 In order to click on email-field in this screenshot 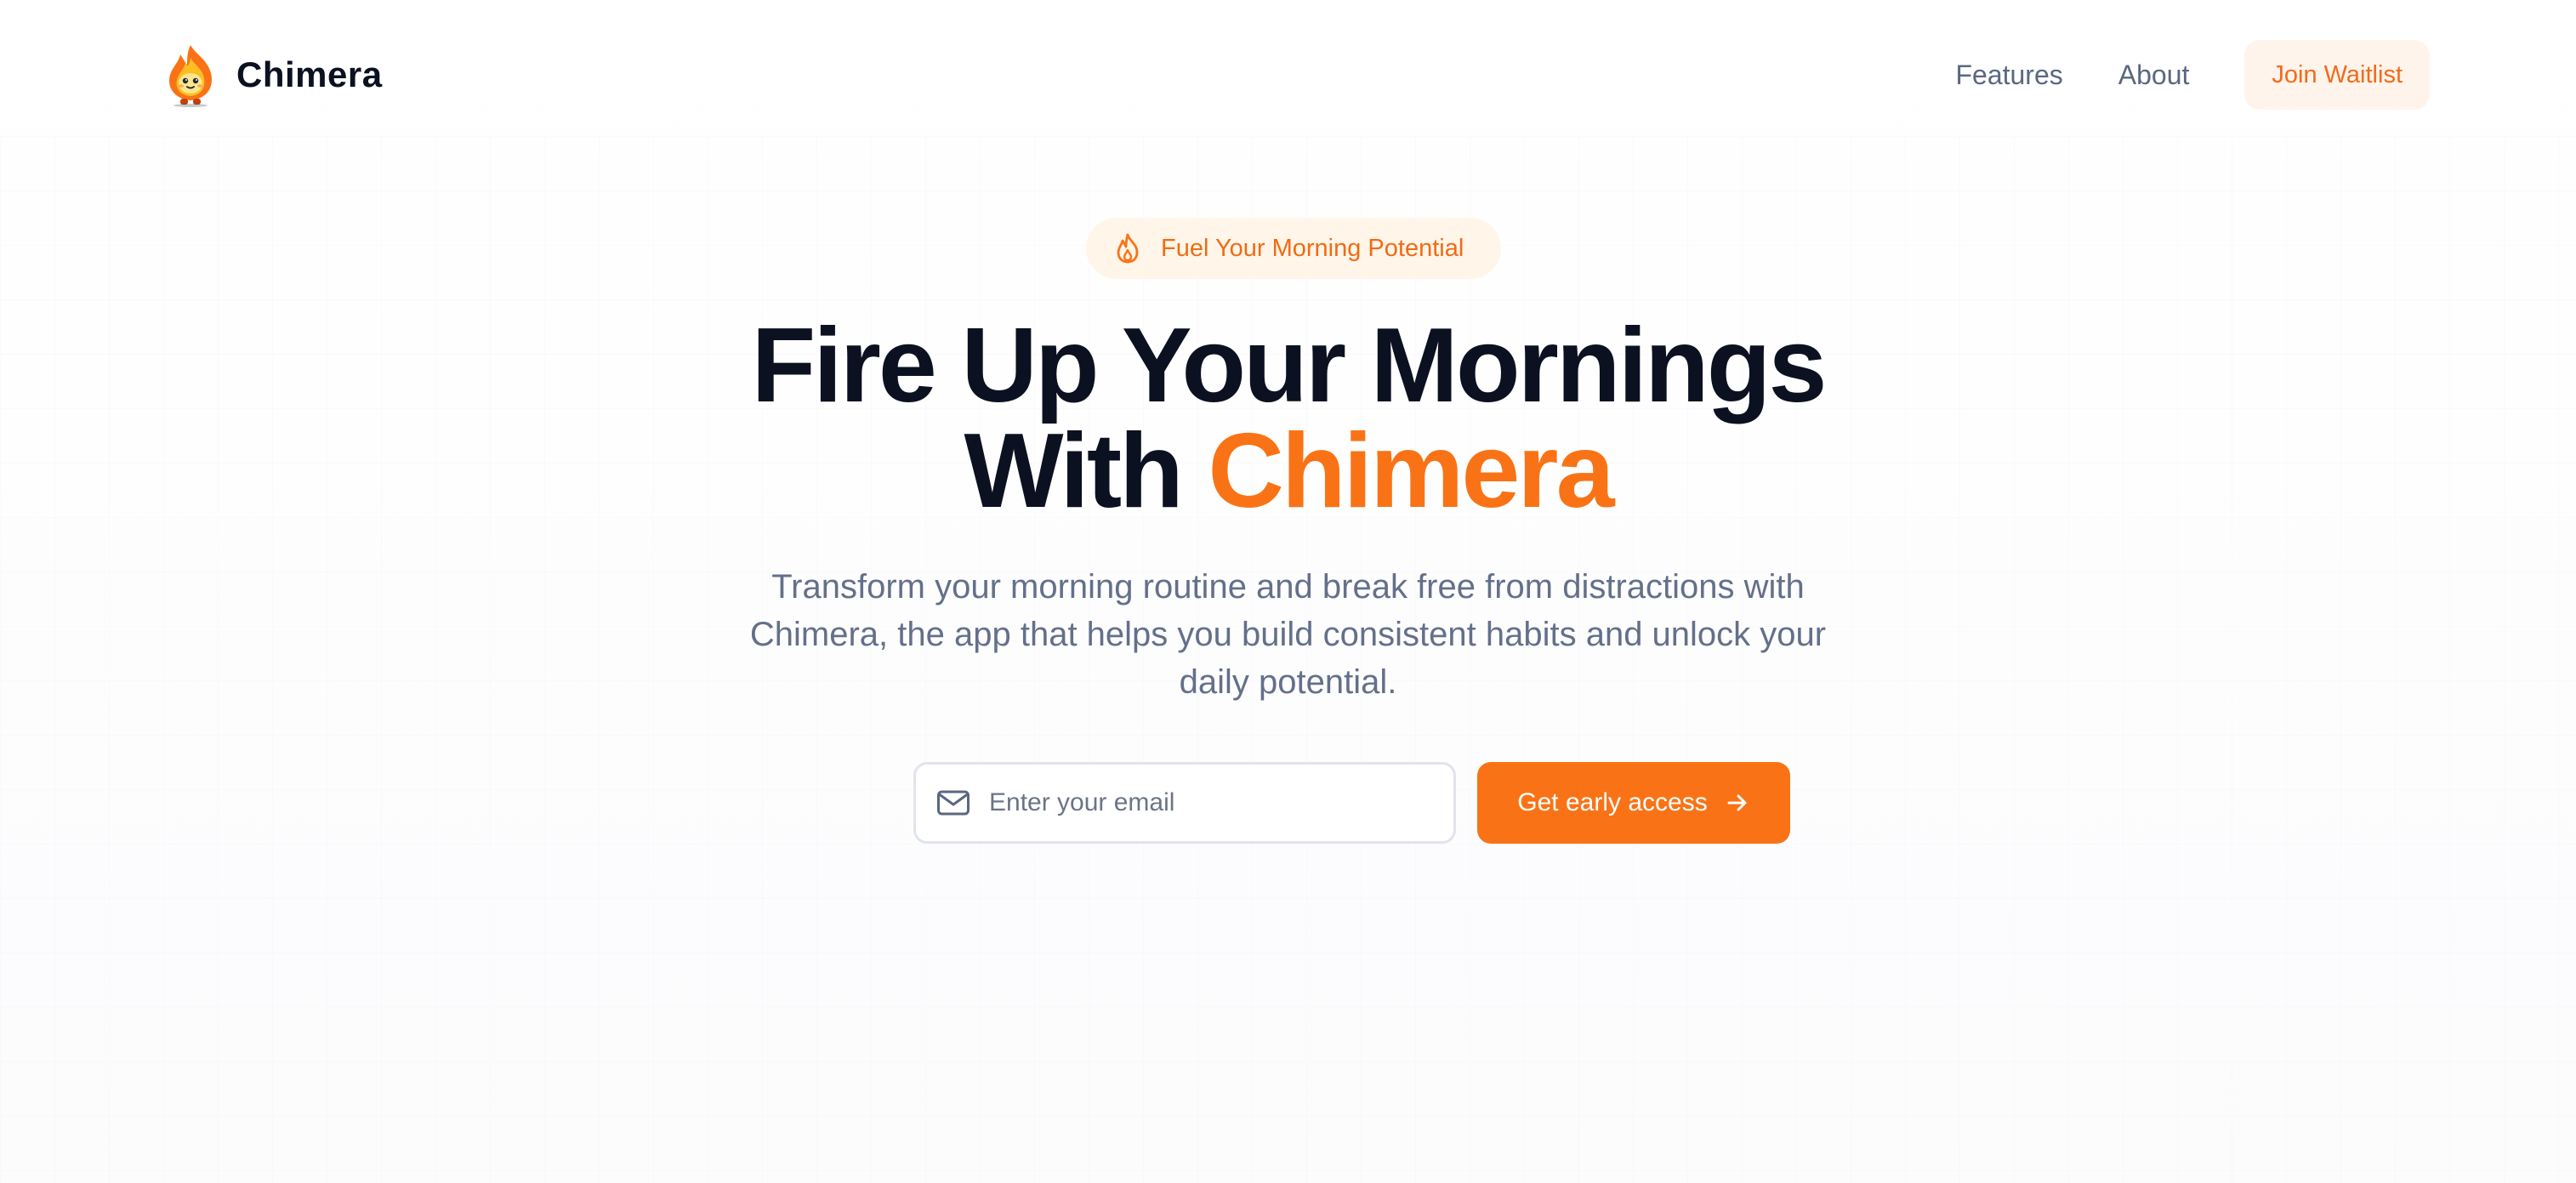, I will do `click(1184, 803)`.